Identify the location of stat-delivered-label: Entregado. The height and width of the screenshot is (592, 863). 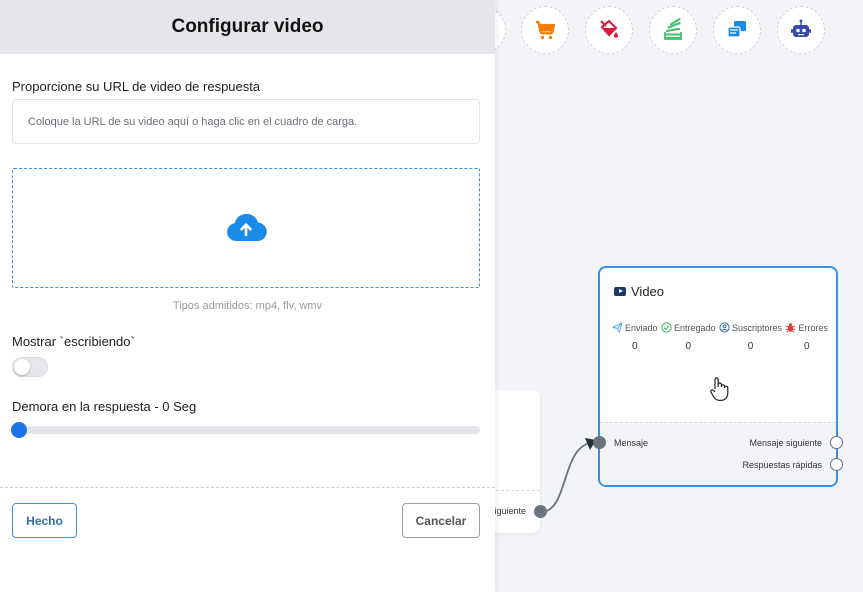
(694, 327).